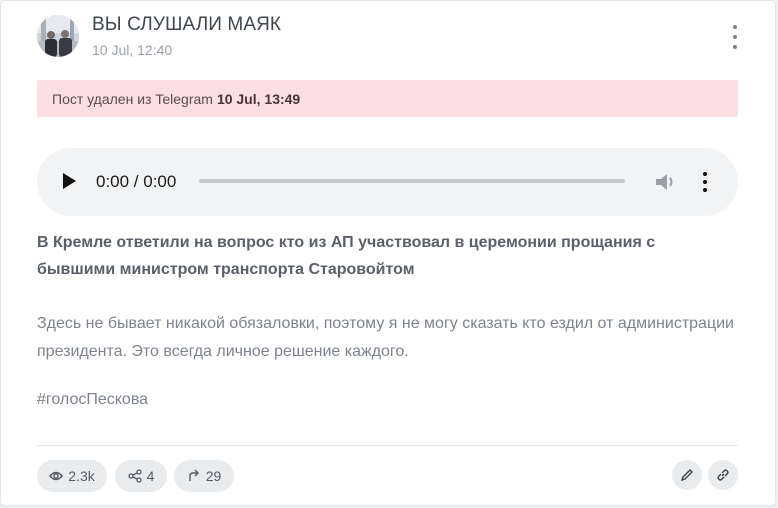 Image resolution: width=778 pixels, height=508 pixels. I want to click on link-button, so click(723, 475).